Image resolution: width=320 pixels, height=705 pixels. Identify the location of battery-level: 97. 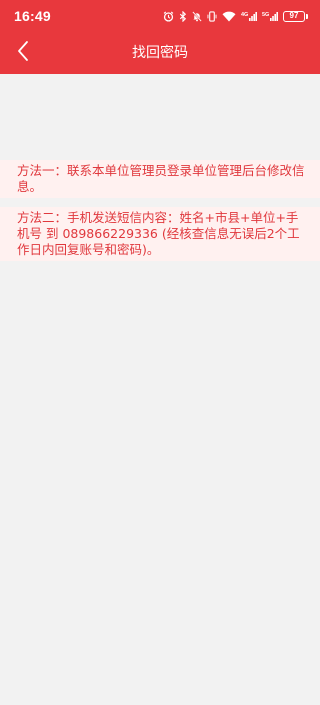
(294, 16).